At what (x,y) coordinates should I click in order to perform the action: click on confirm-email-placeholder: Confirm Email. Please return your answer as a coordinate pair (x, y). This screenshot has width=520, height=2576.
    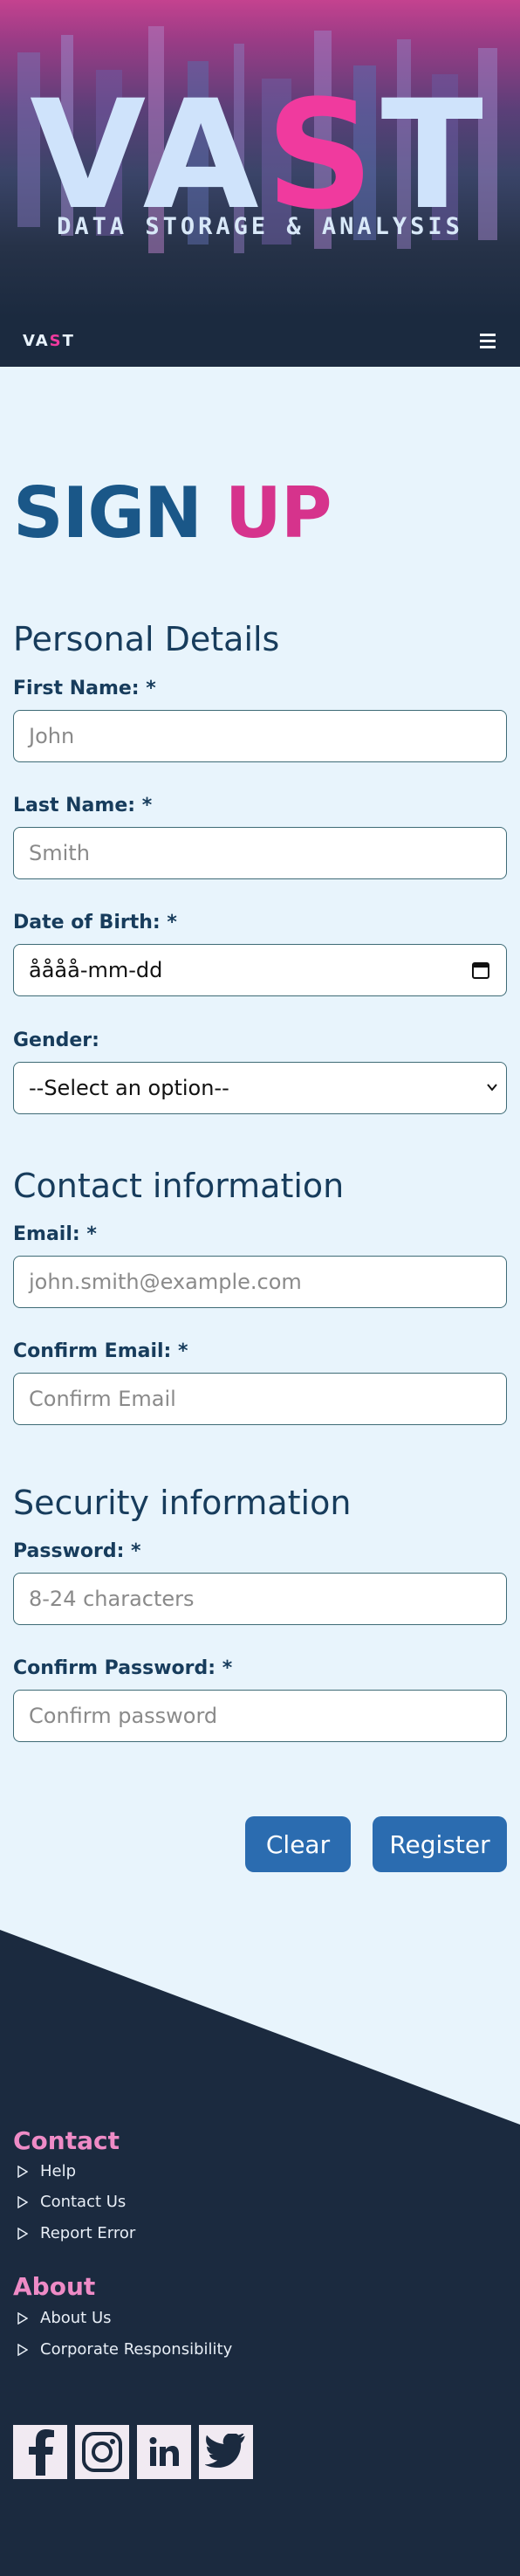
    Looking at the image, I should click on (102, 1399).